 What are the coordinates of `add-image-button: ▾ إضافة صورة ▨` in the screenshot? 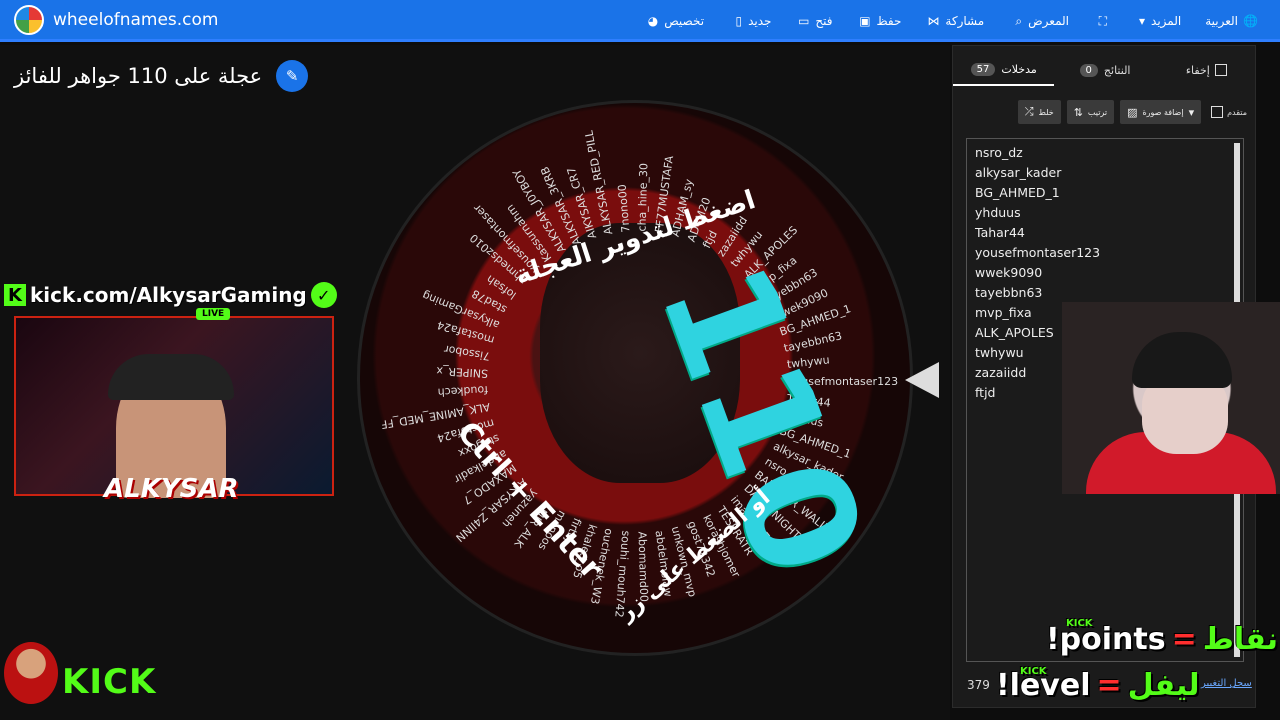 It's located at (1161, 112).